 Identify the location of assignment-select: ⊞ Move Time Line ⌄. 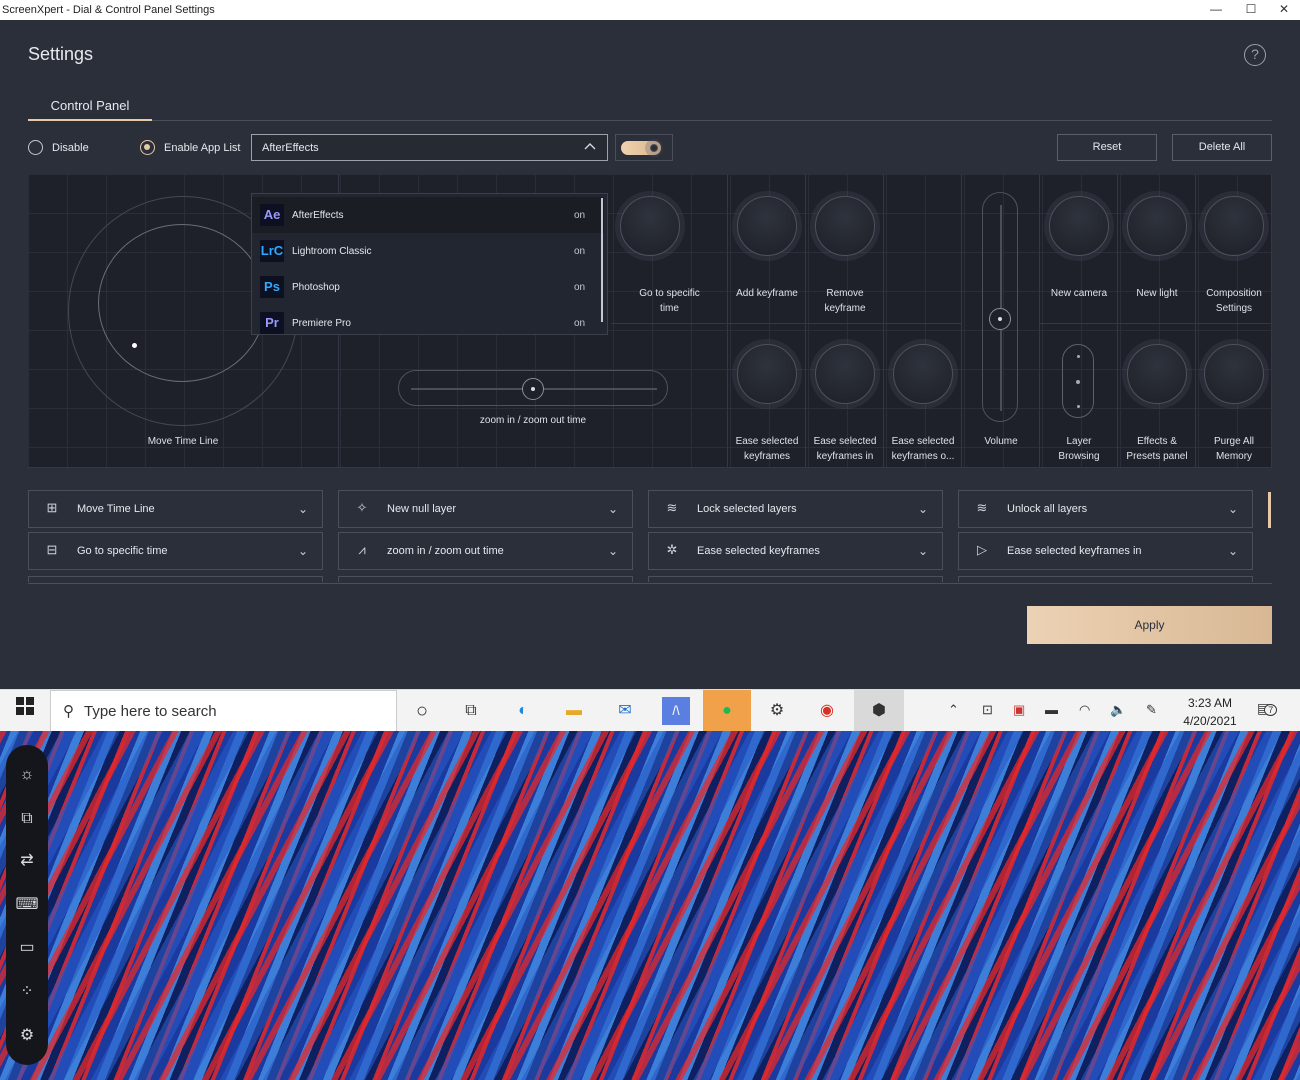
(175, 509).